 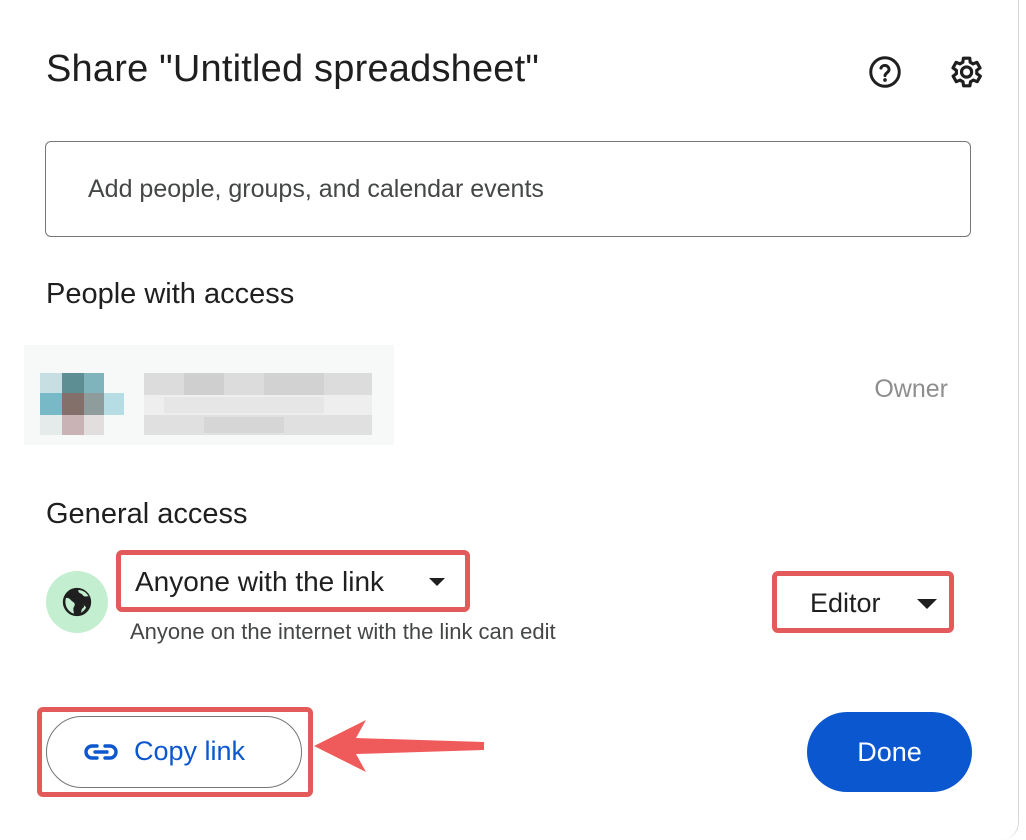 What do you see at coordinates (293, 69) in the screenshot?
I see `dialog-title: Share "Untitled spreadsheet"` at bounding box center [293, 69].